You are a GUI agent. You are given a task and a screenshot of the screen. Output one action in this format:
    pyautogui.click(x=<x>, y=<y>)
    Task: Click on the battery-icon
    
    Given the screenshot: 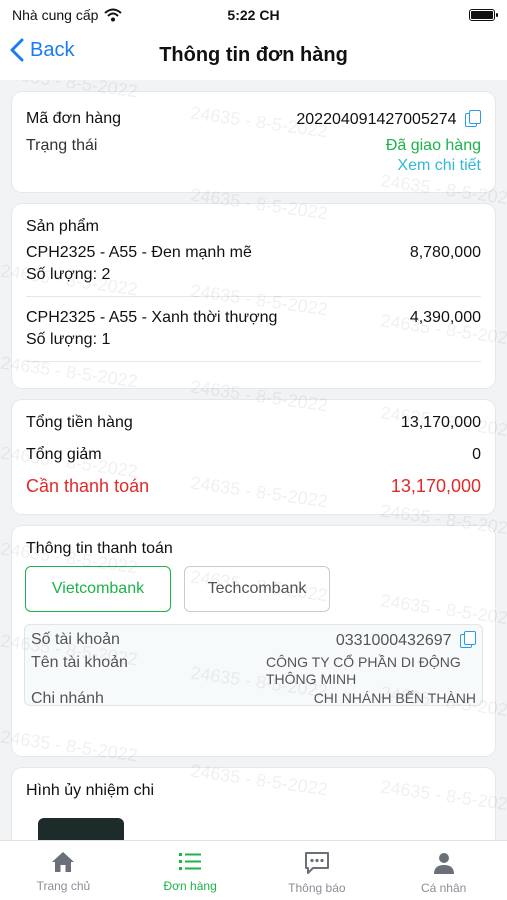 What is the action you would take?
    pyautogui.click(x=483, y=15)
    